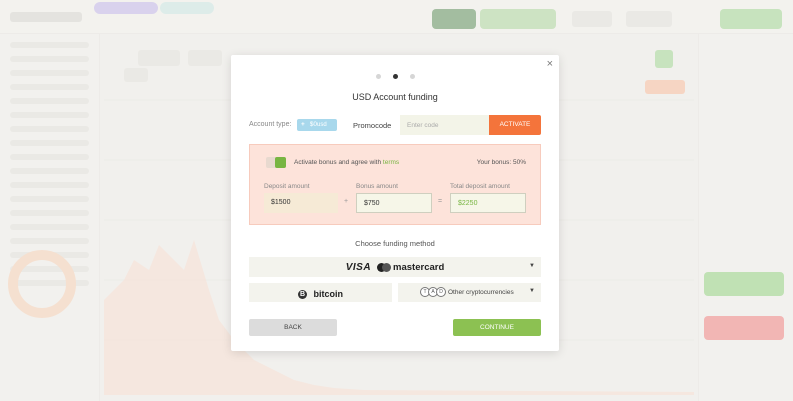 The image size is (793, 401). Describe the element at coordinates (395, 97) in the screenshot. I see `modal-title: USD Account funding` at that location.